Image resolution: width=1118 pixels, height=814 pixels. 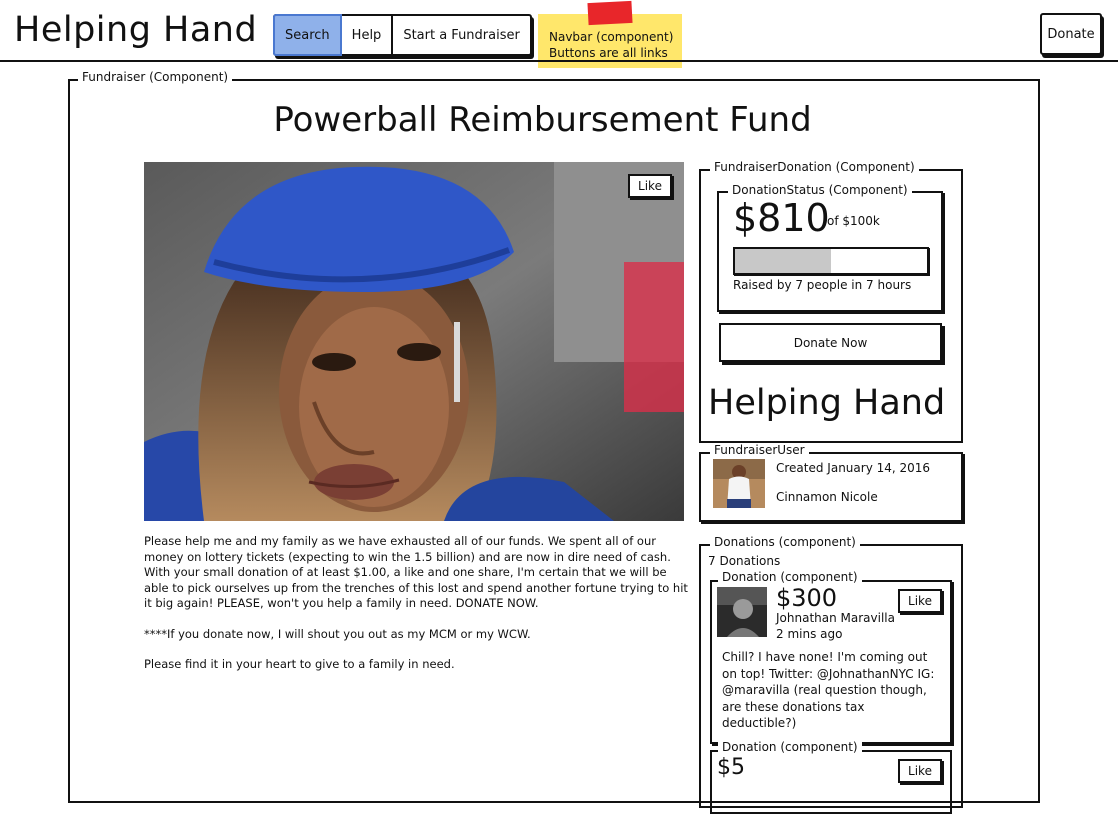 What do you see at coordinates (731, 767) in the screenshot?
I see `donation-amount: $5` at bounding box center [731, 767].